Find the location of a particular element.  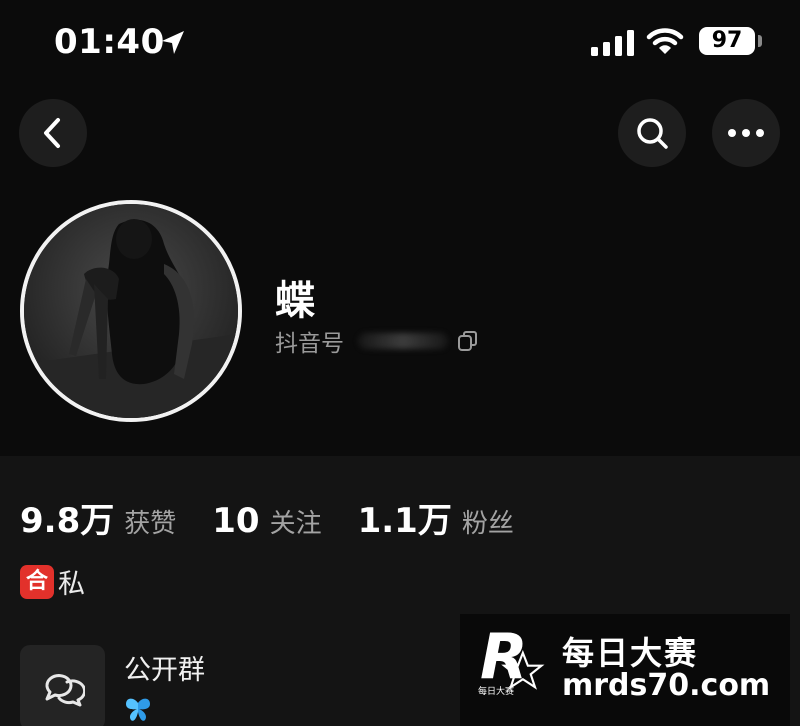

cellular-signal-icon is located at coordinates (612, 43).